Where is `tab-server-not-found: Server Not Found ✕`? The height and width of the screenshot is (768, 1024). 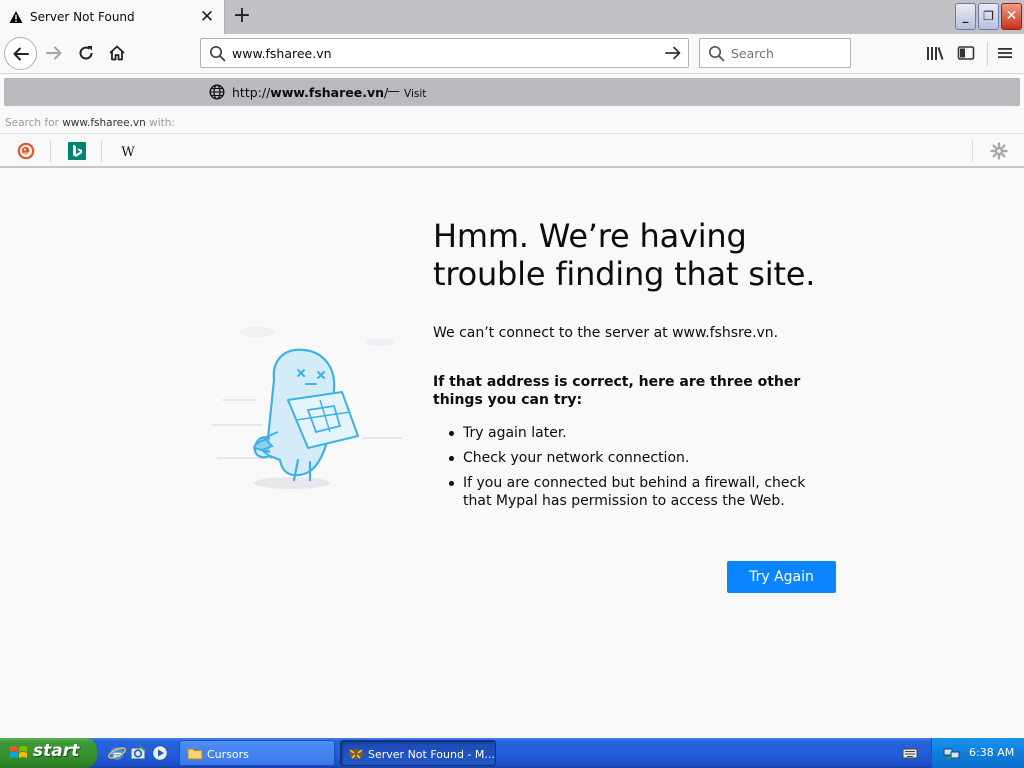 tab-server-not-found: Server Not Found ✕ is located at coordinates (112, 17).